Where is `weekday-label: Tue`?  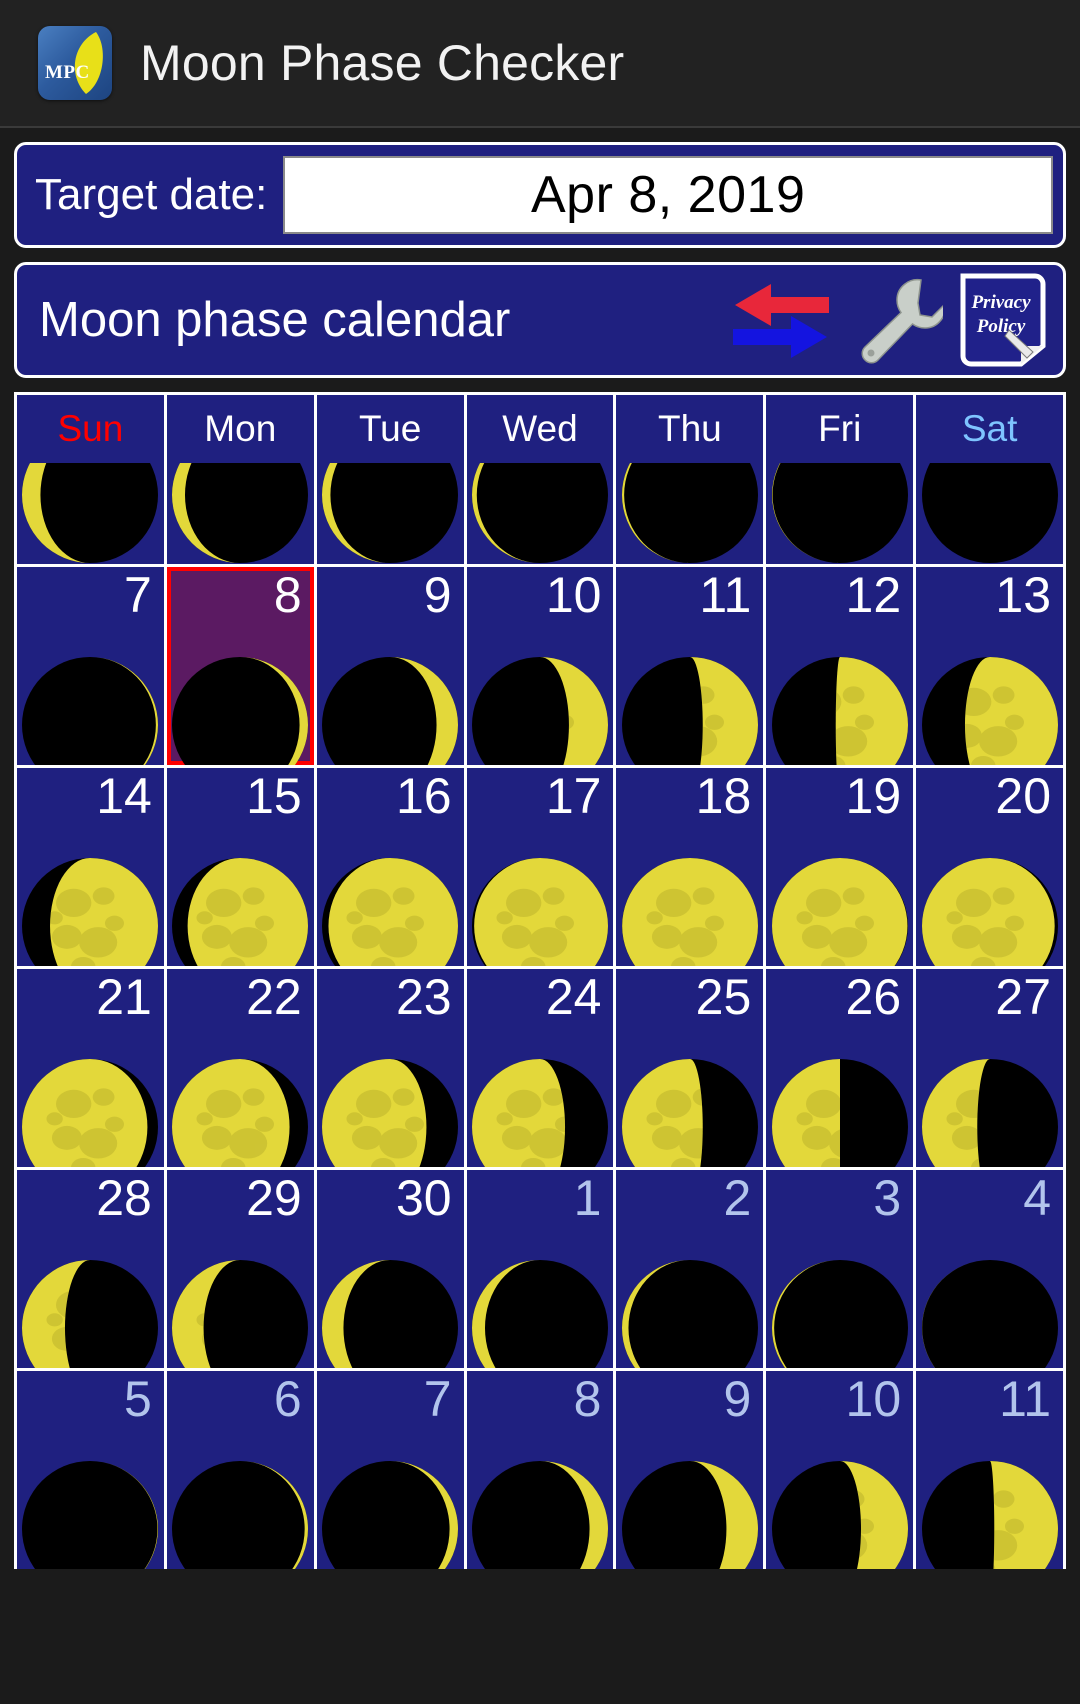
weekday-label: Tue is located at coordinates (390, 428).